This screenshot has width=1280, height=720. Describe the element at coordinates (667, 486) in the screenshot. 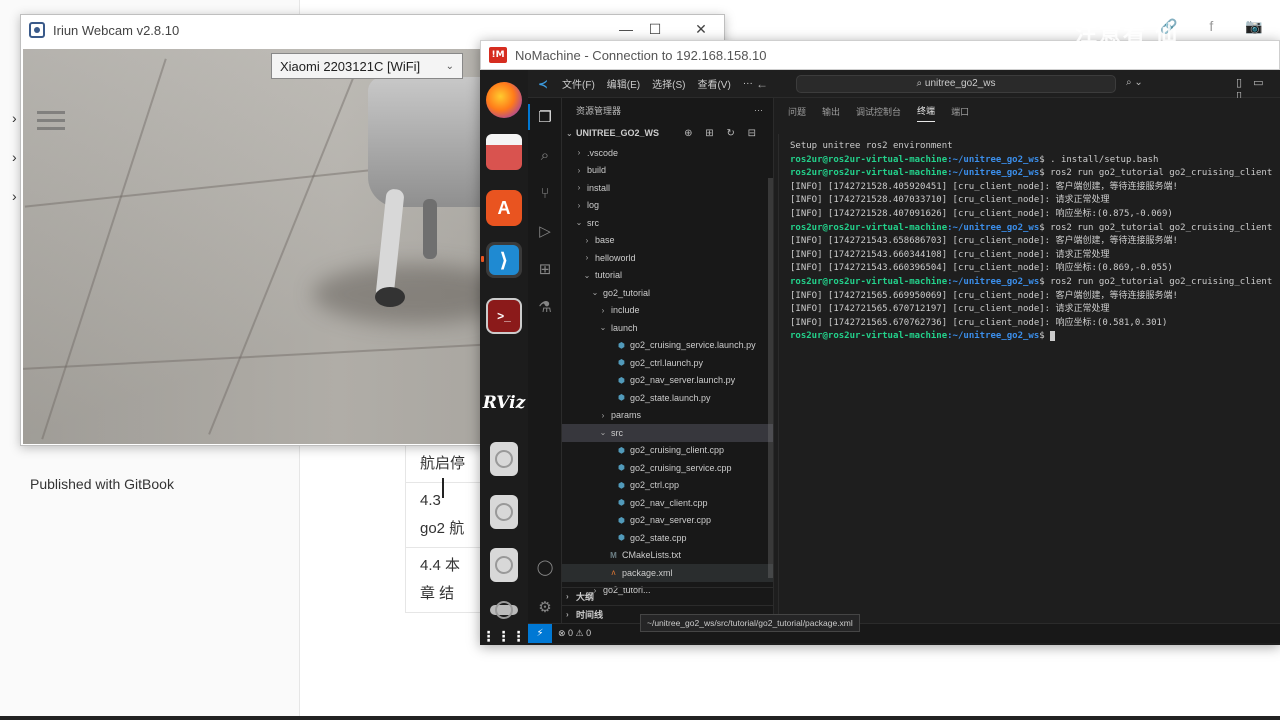

I see `tree-item: ⬢ go2_ctrl.cpp` at that location.